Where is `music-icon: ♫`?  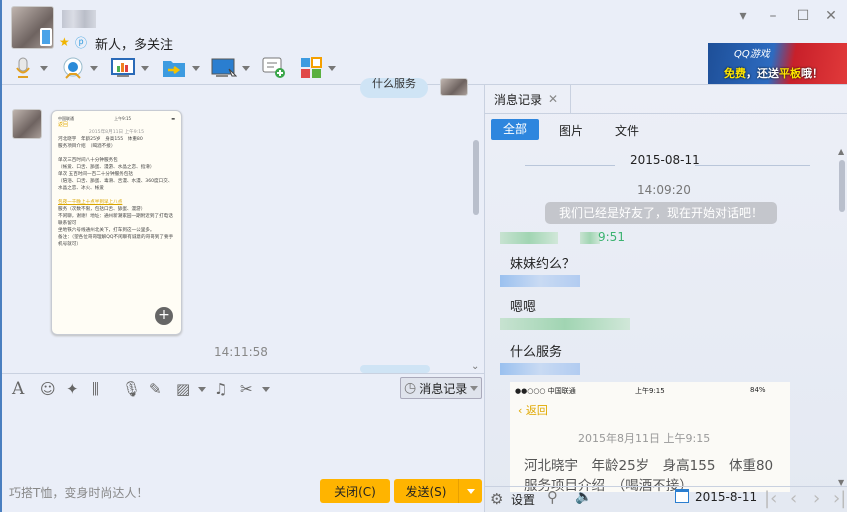 music-icon: ♫ is located at coordinates (220, 389).